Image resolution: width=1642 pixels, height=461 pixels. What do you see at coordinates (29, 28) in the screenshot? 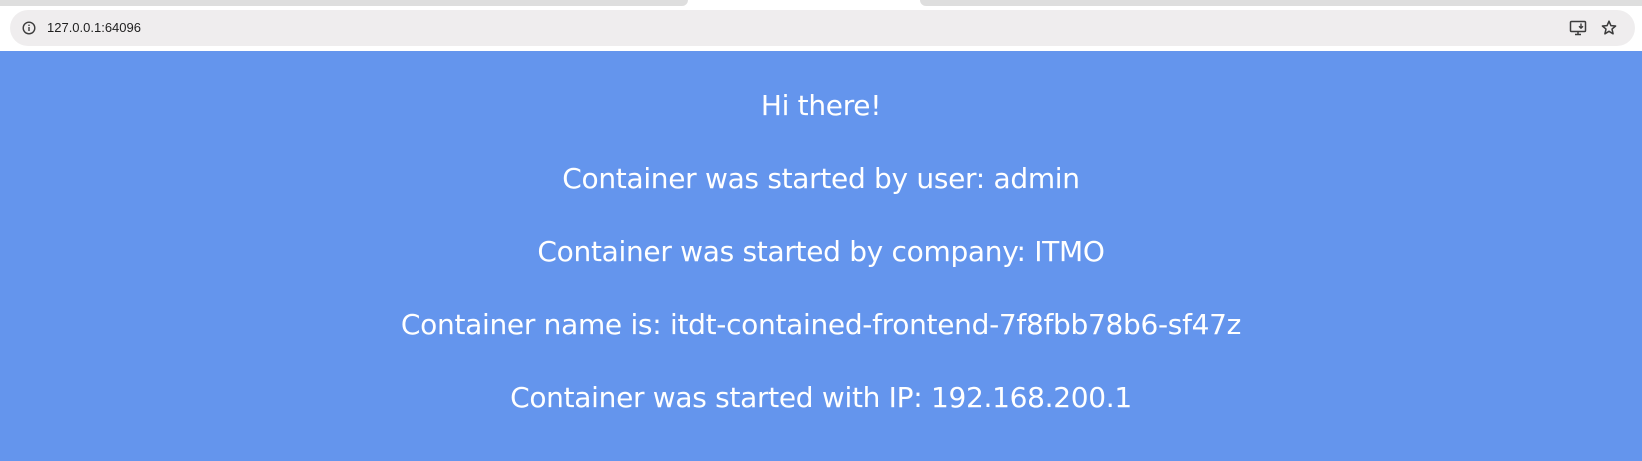
I see `info-circle-icon` at bounding box center [29, 28].